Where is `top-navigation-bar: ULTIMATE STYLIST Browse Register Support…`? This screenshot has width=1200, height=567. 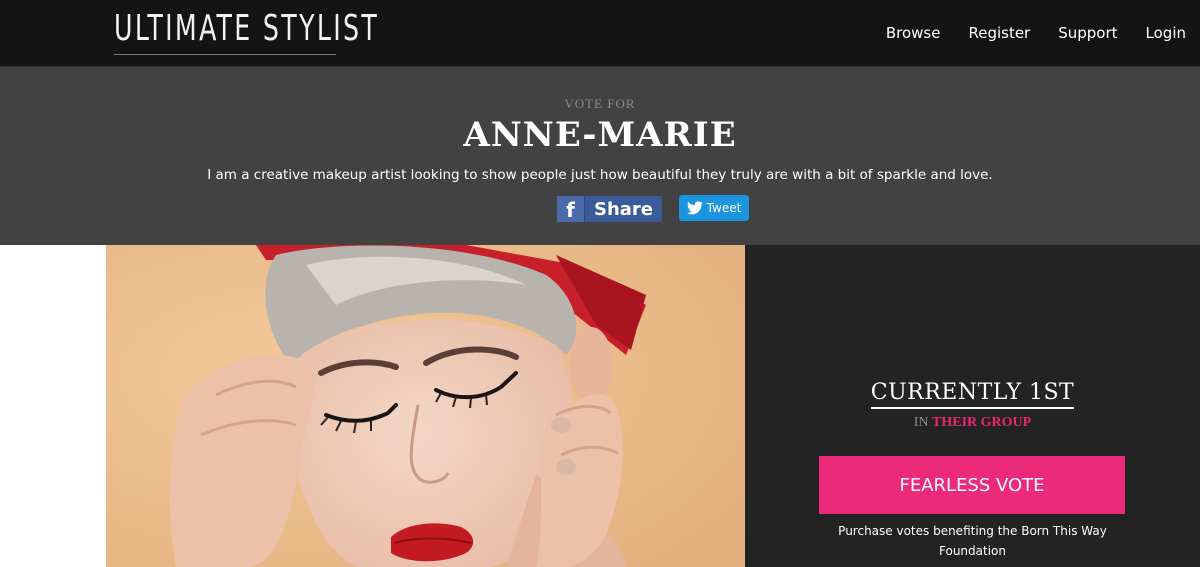 top-navigation-bar: ULTIMATE STYLIST Browse Register Support… is located at coordinates (600, 33).